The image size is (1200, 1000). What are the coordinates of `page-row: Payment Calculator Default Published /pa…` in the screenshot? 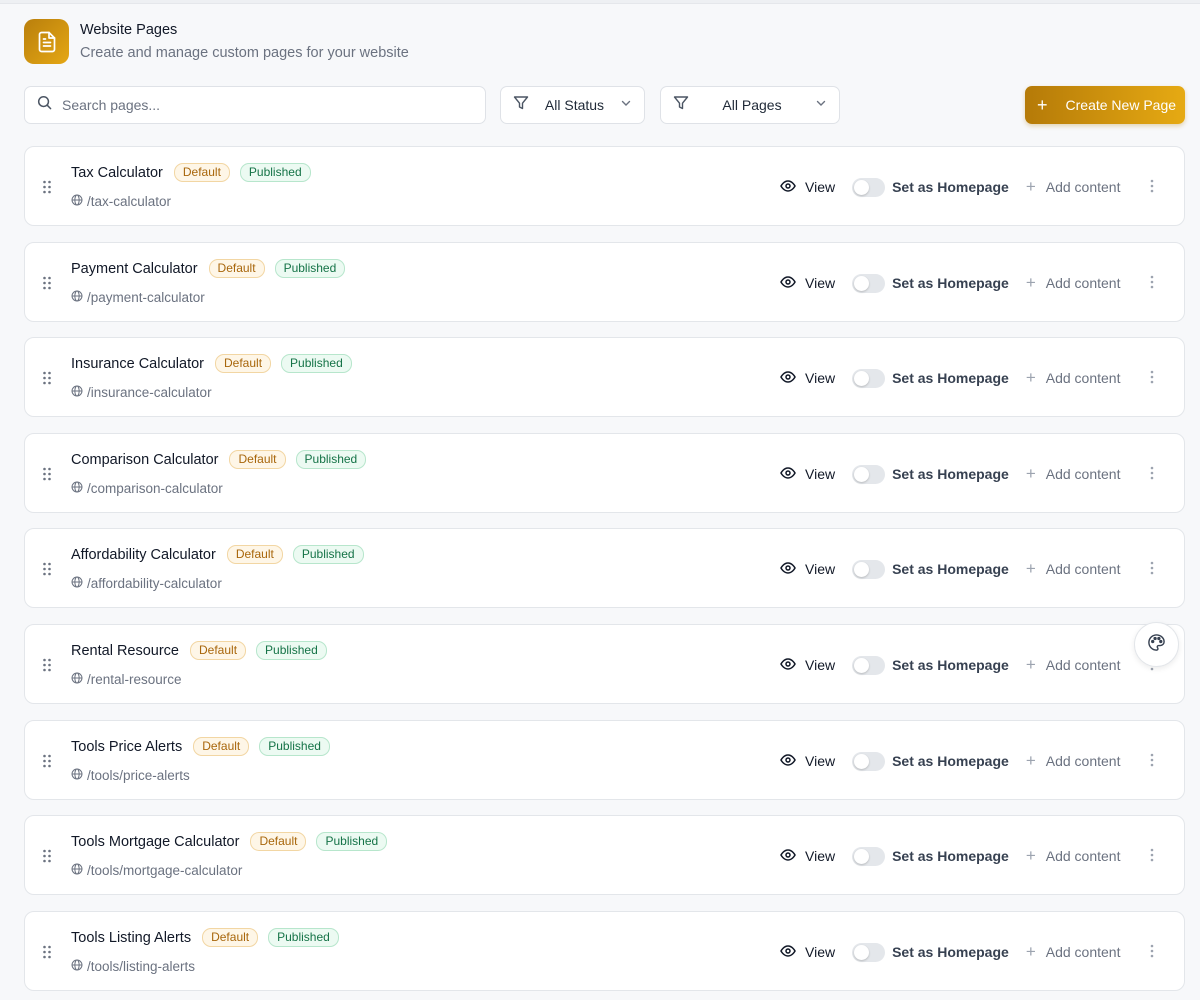 It's located at (604, 282).